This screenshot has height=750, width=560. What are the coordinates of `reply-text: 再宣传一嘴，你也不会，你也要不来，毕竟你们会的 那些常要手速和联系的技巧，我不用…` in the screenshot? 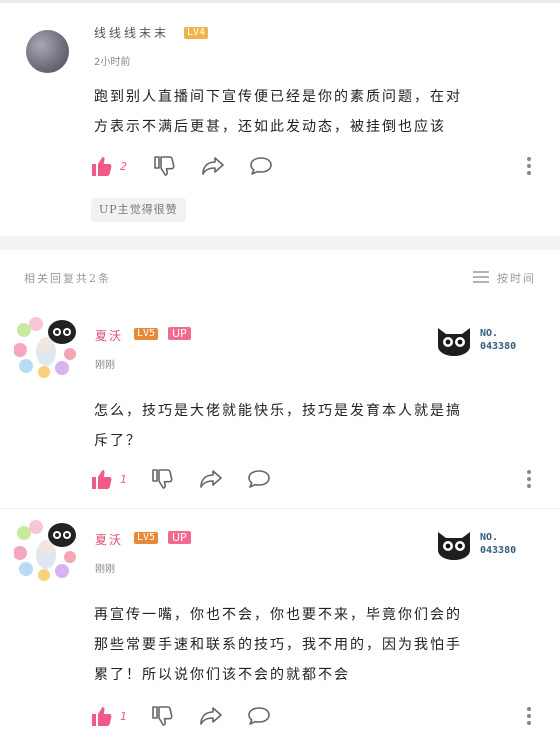 It's located at (309, 645).